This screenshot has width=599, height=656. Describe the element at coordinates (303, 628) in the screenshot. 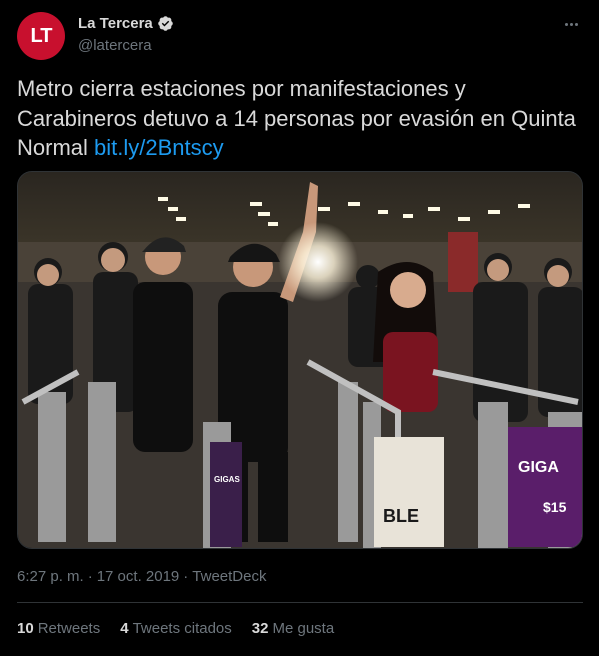

I see `stat-label: Me gusta` at that location.